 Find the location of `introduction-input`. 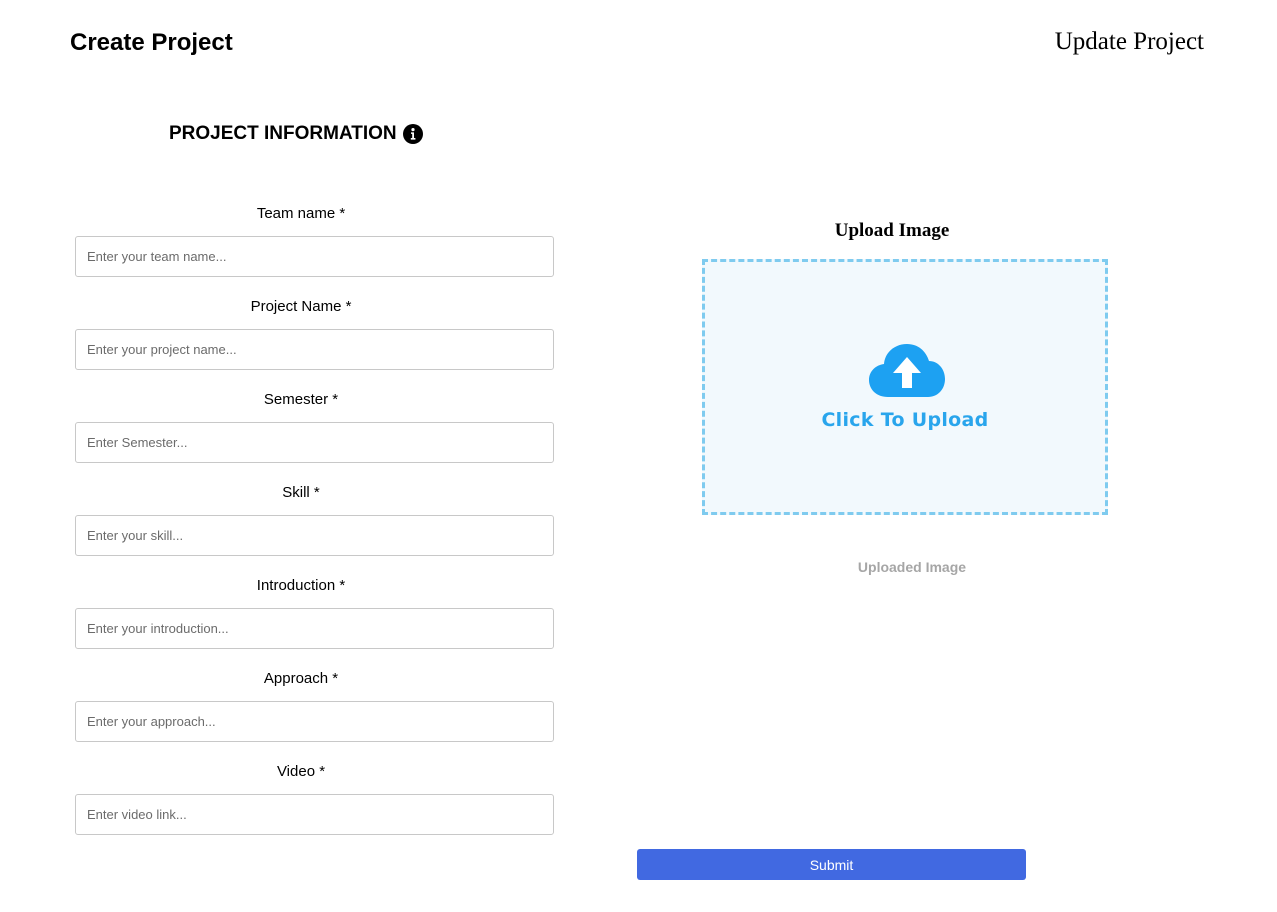

introduction-input is located at coordinates (314, 628).